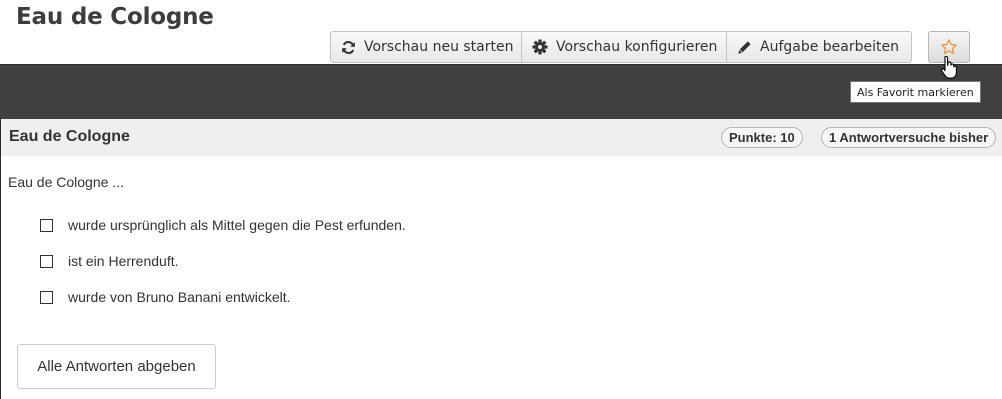  What do you see at coordinates (744, 47) in the screenshot?
I see `pencil-icon` at bounding box center [744, 47].